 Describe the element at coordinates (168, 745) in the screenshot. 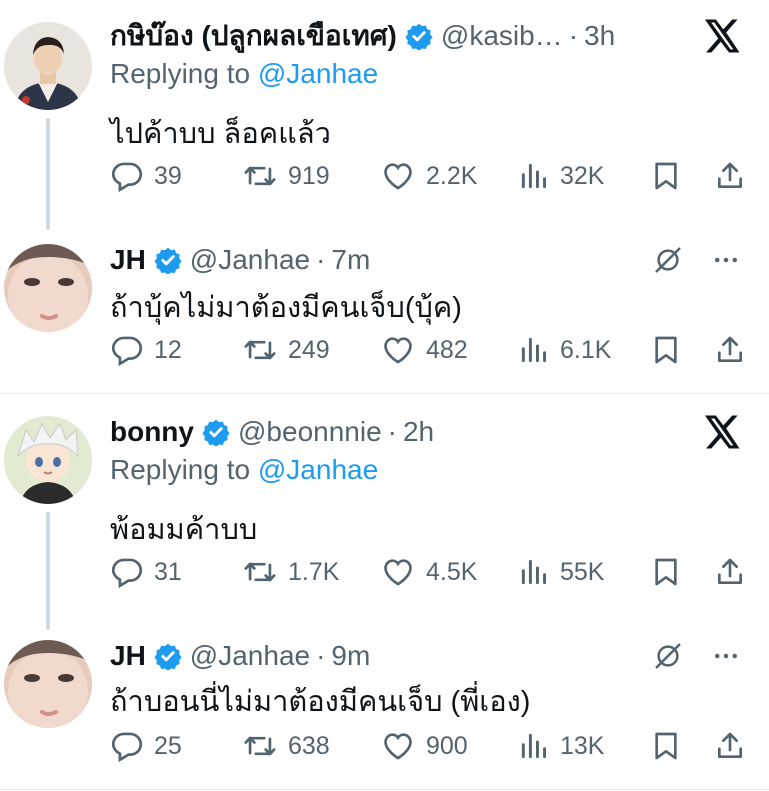

I see `reply-count: 25` at that location.